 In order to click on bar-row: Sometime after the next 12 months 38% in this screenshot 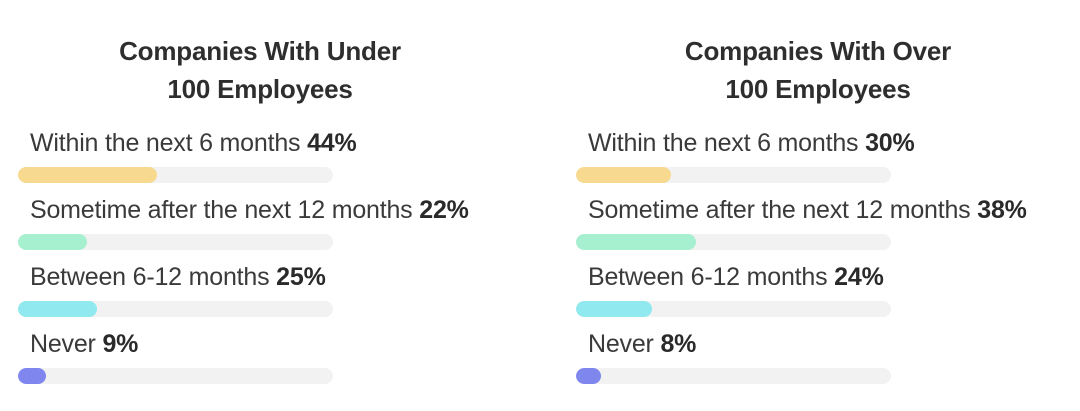, I will do `click(826, 225)`.